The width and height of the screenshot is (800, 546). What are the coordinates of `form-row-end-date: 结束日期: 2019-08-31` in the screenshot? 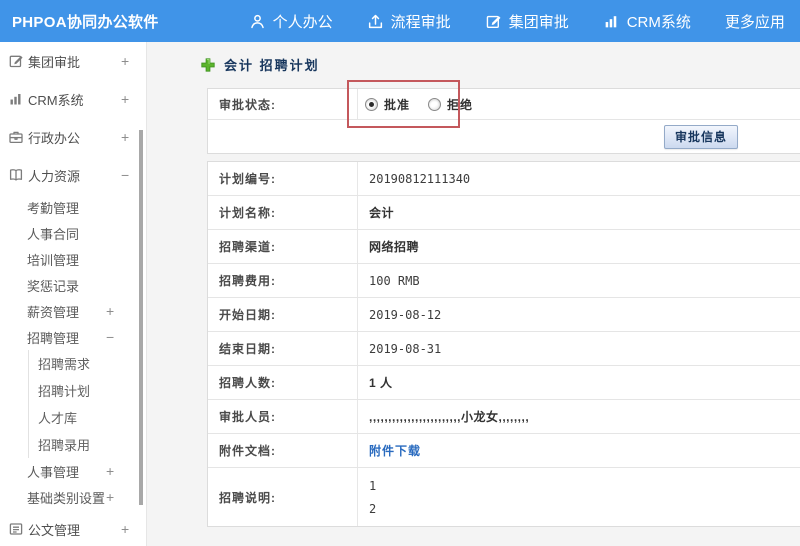 It's located at (504, 349).